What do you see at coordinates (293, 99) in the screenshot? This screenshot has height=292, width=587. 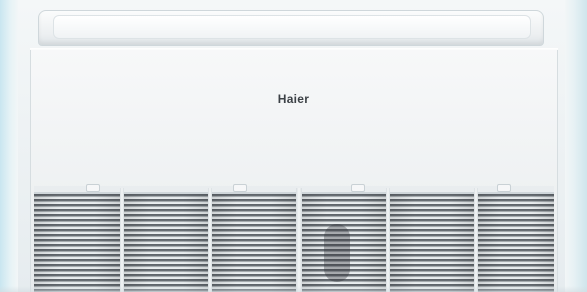 I see `brand-logo: Haier` at bounding box center [293, 99].